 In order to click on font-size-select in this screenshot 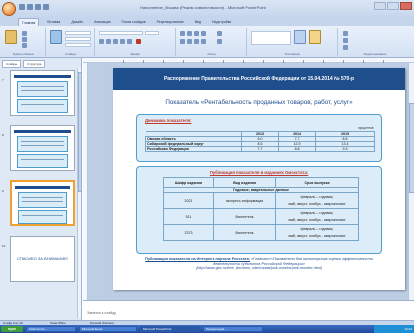, I will do `click(152, 33)`.